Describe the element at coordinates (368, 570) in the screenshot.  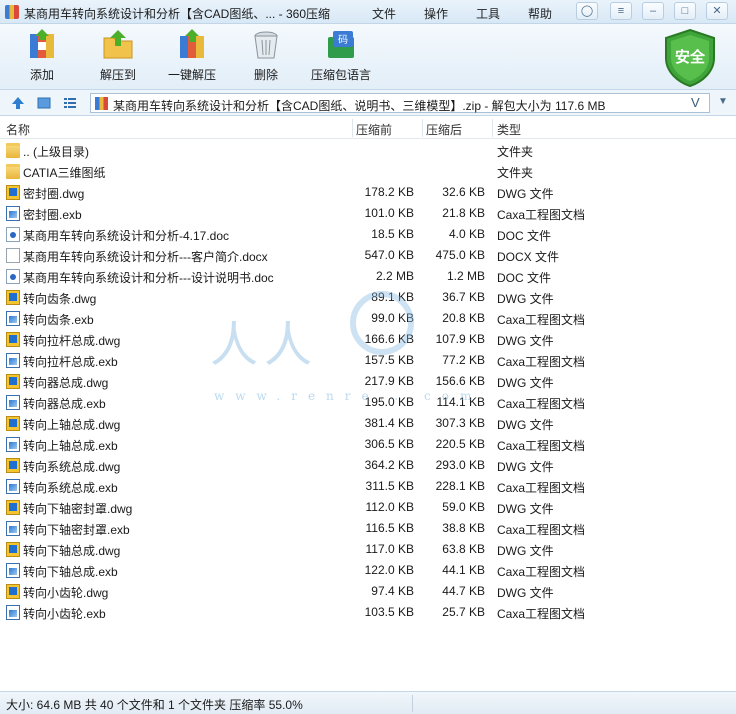
I see `file-row: 转向下轴总成.exb 122.0 KB 44.1 KB Caxa工程图文档` at that location.